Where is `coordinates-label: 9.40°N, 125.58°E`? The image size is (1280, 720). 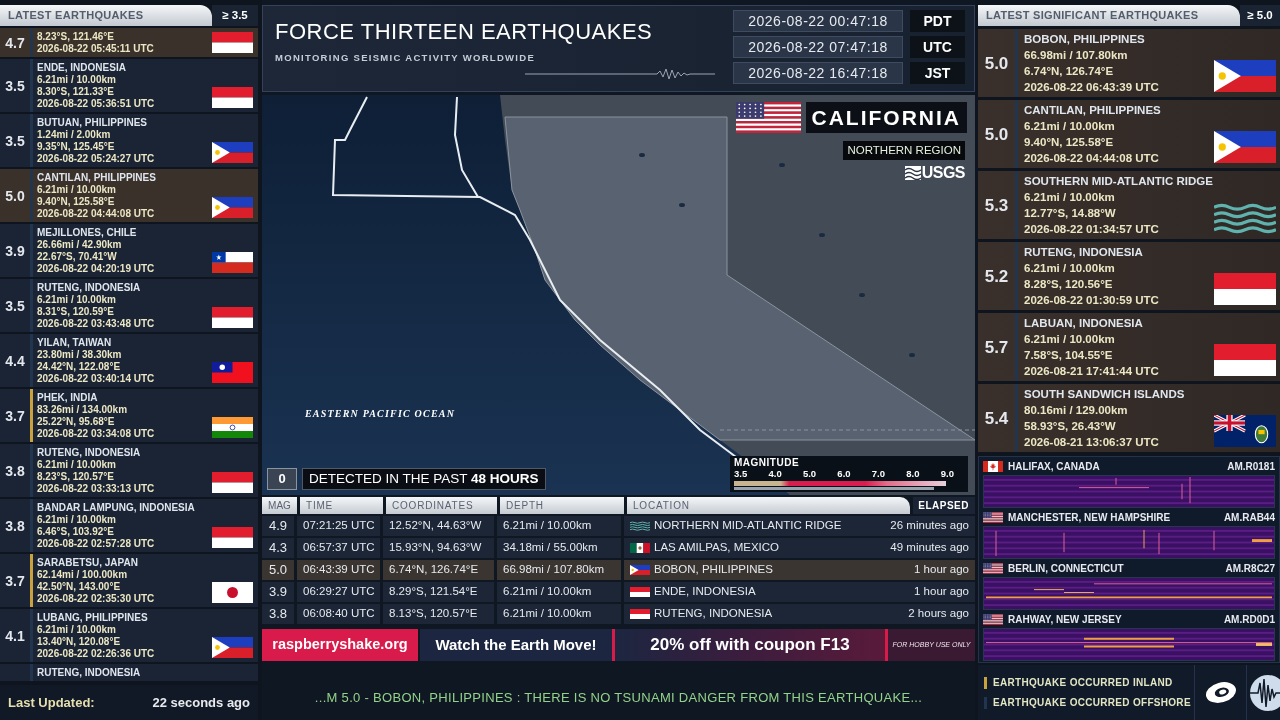 coordinates-label: 9.40°N, 125.58°E is located at coordinates (76, 202).